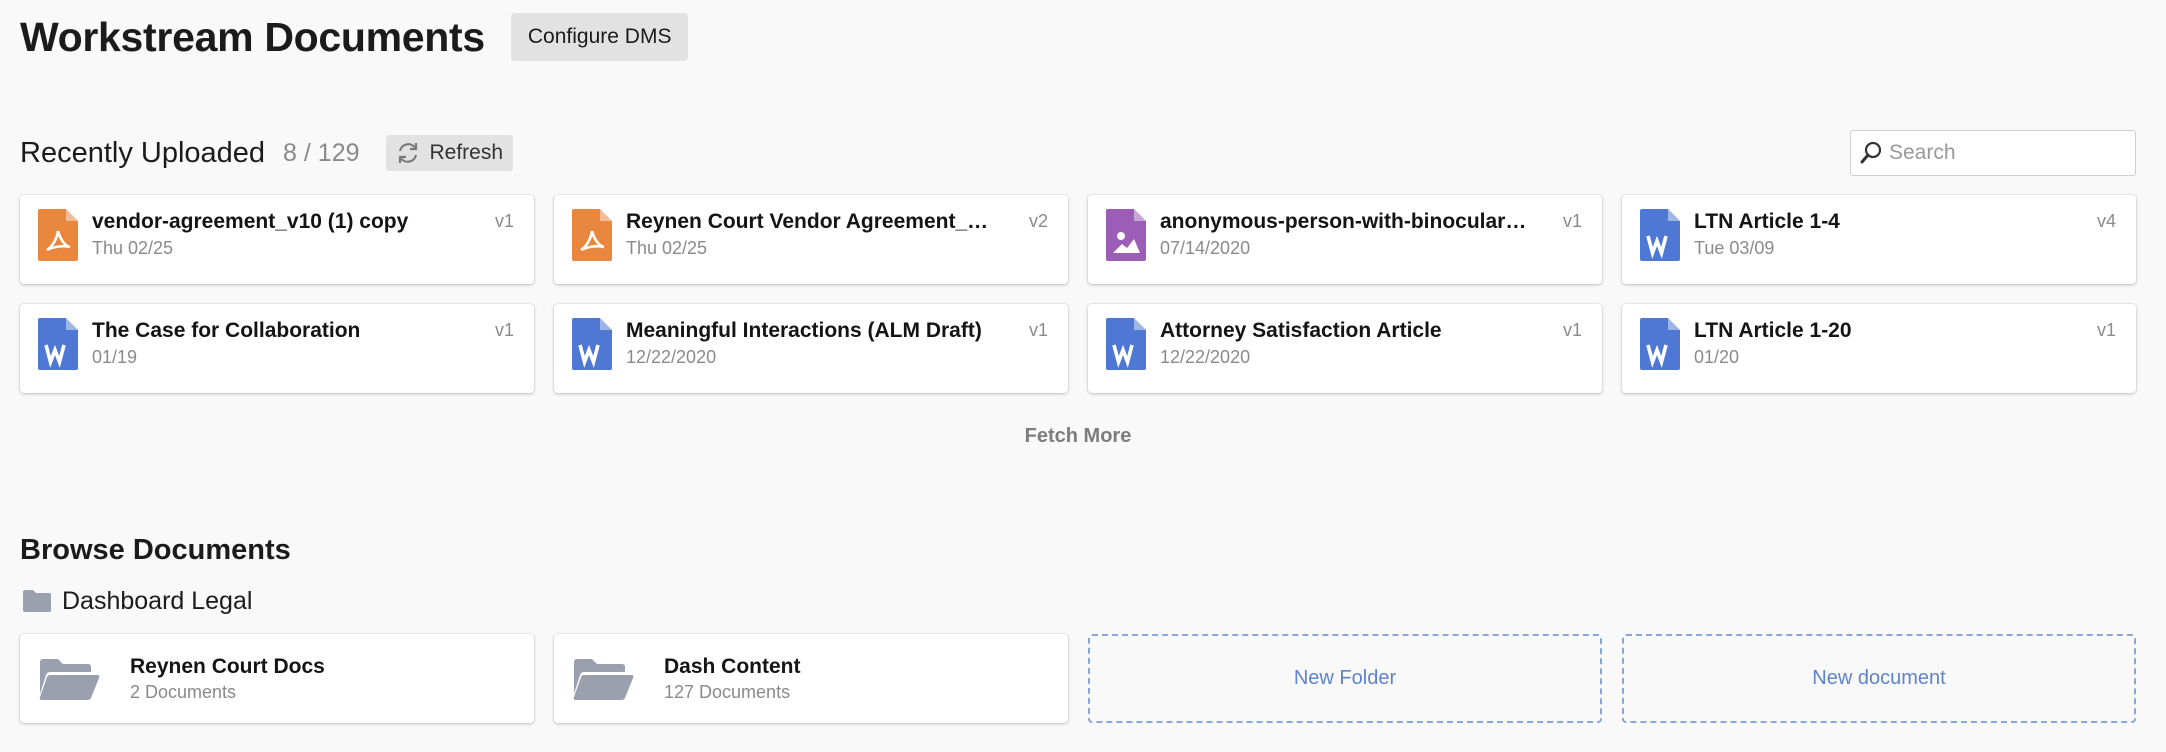 This screenshot has height=752, width=2166. I want to click on document-date: 01/20, so click(1717, 357).